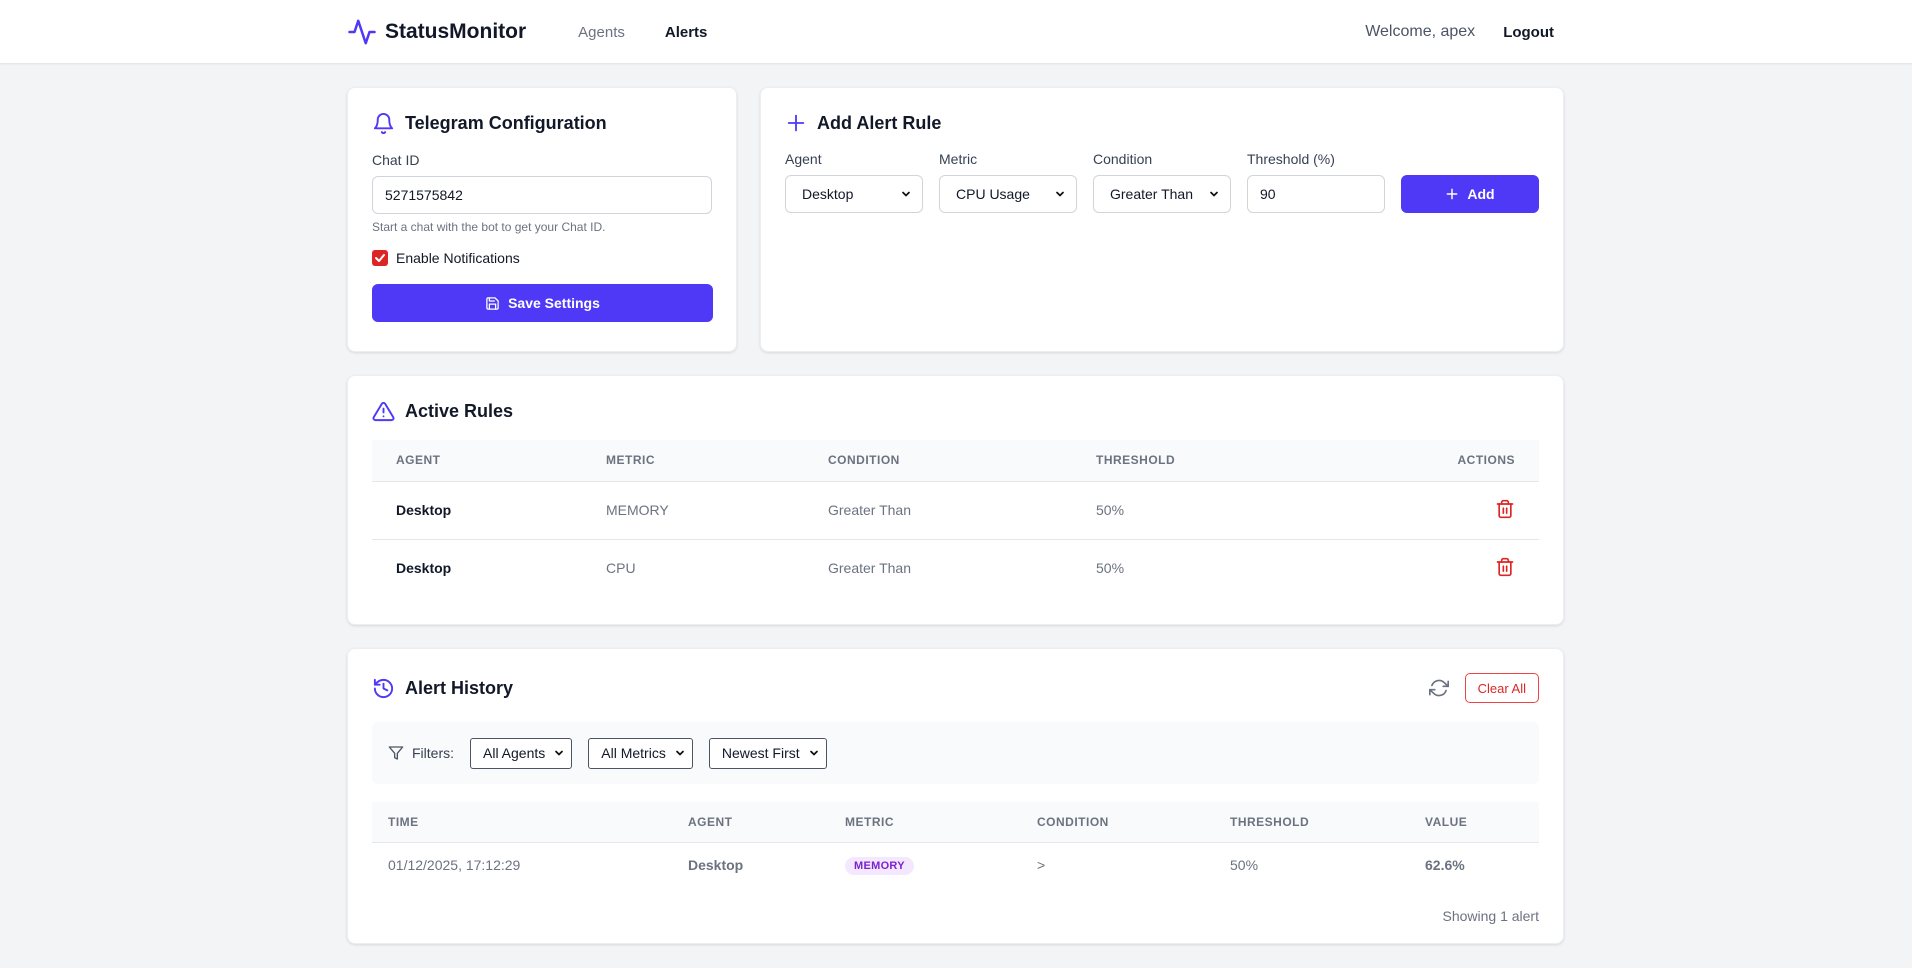 The height and width of the screenshot is (968, 1912). Describe the element at coordinates (993, 194) in the screenshot. I see `metric-select-value: CPU Usage` at that location.